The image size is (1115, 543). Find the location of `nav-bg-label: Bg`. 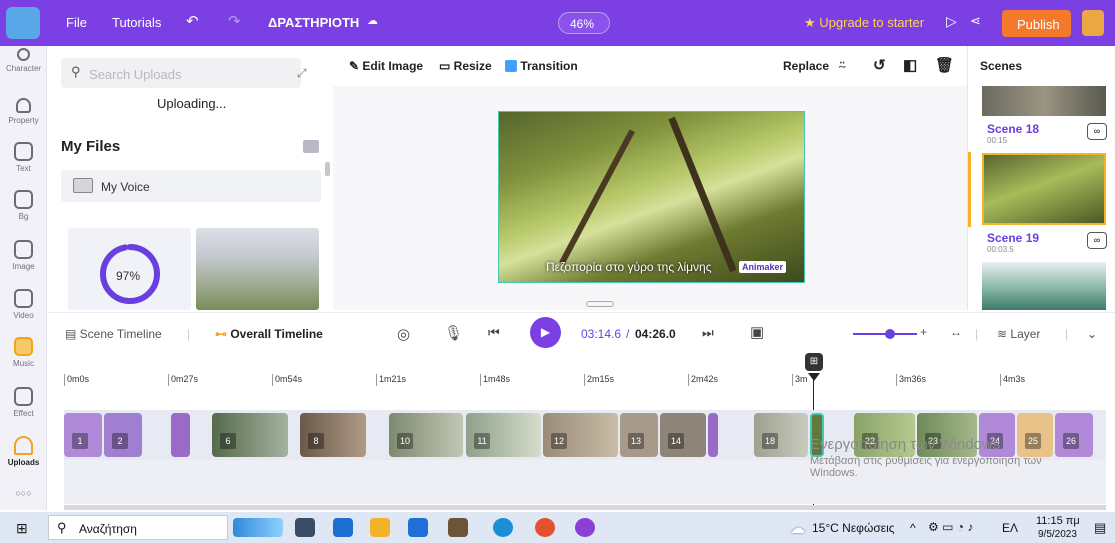

nav-bg-label: Bg is located at coordinates (23, 216).